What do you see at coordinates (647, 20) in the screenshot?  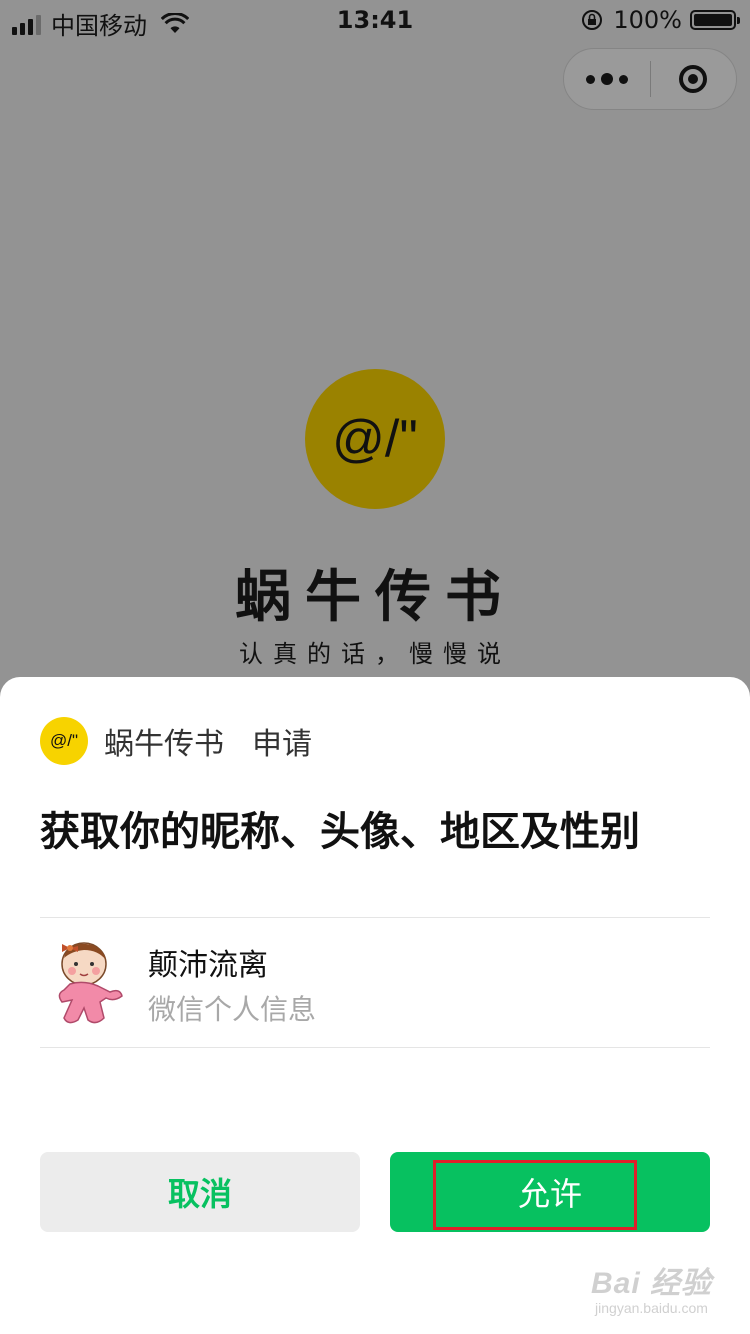 I see `battery-percent: 100%` at bounding box center [647, 20].